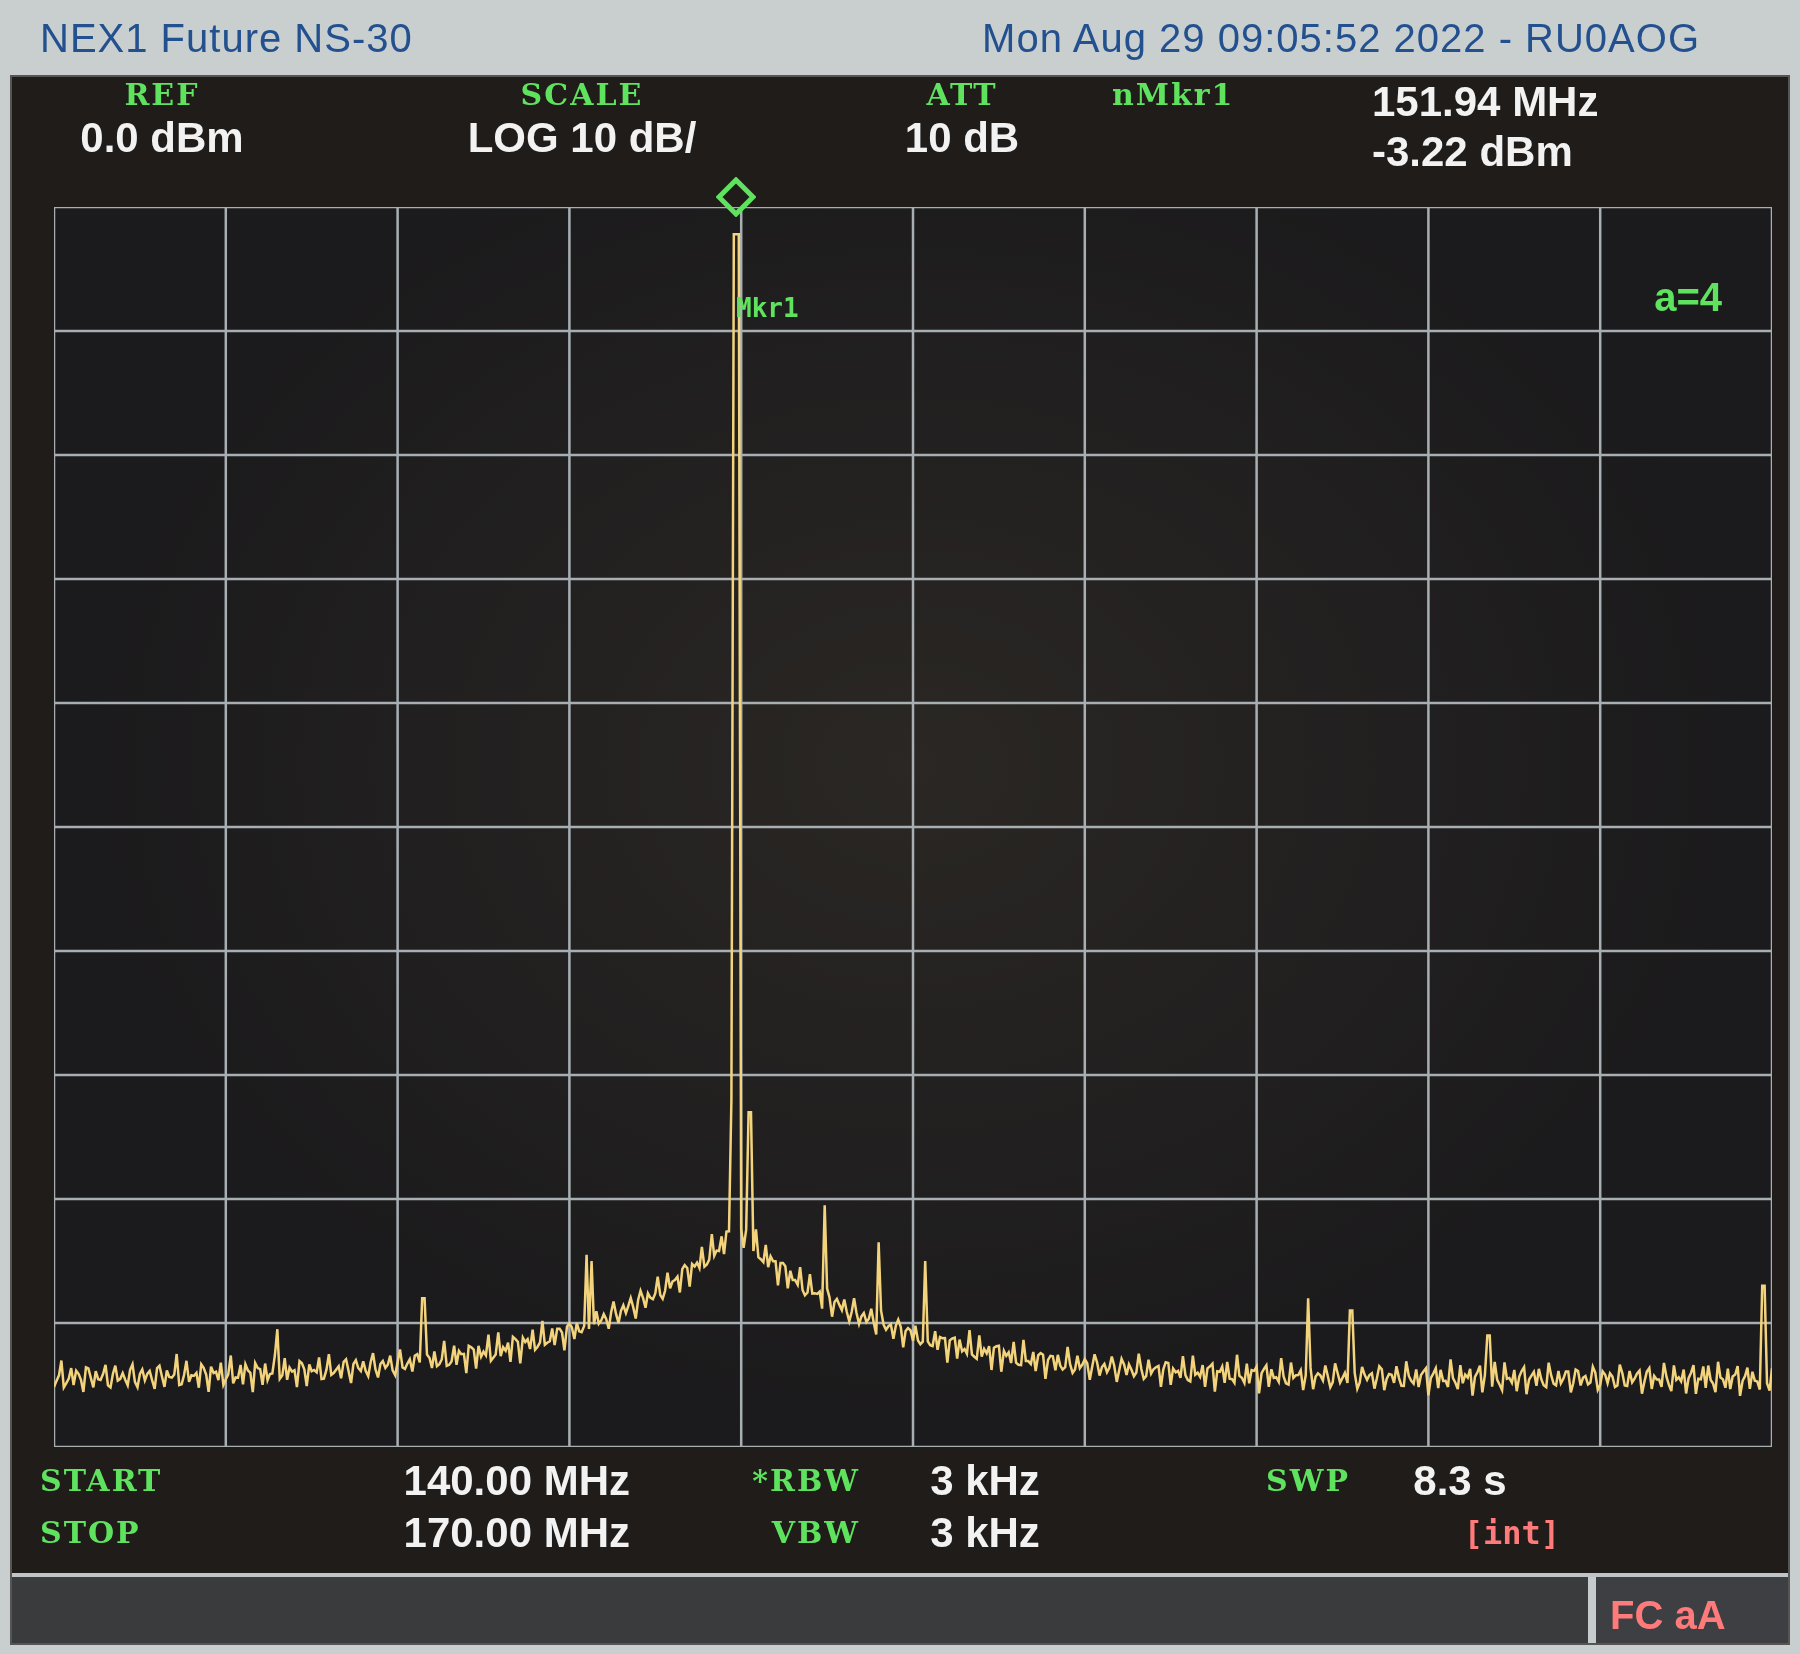 Image resolution: width=1800 pixels, height=1654 pixels. I want to click on setting-label: SCALE, so click(582, 95).